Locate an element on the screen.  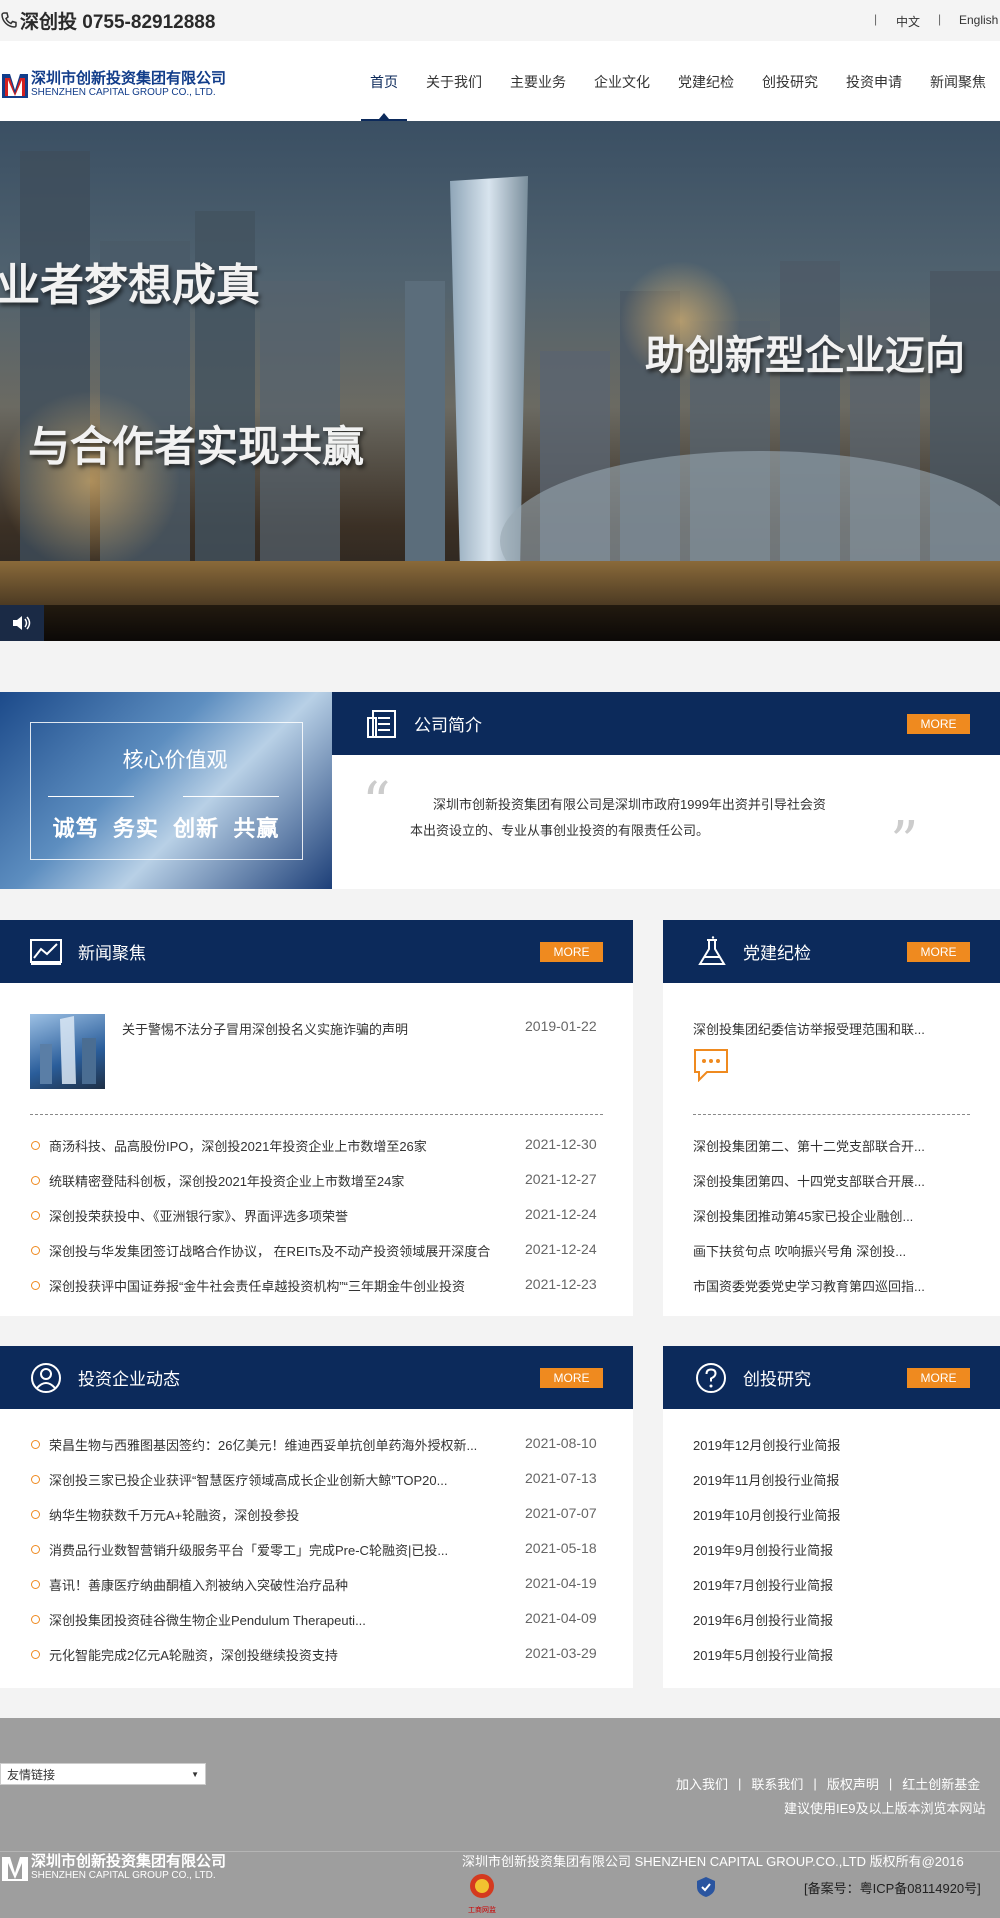
icp-record: [备案号：粤ICP备08114920号] is located at coordinates (892, 1887).